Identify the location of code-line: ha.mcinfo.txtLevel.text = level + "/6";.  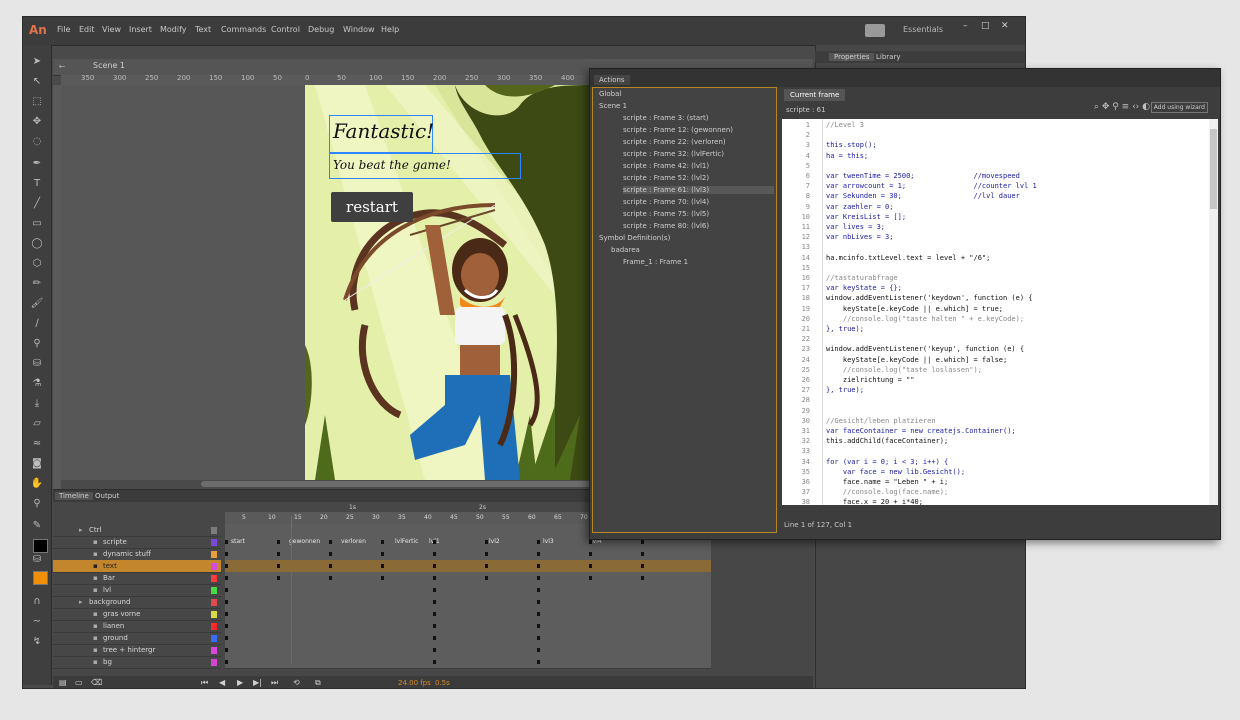
(908, 258).